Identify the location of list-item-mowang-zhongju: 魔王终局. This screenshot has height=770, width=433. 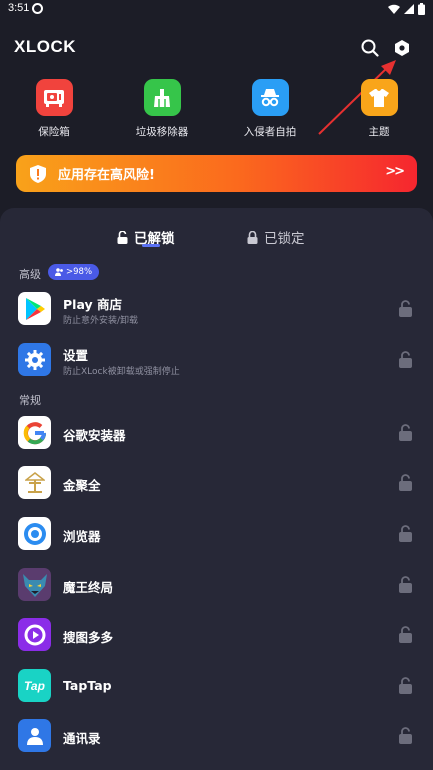
(216, 585).